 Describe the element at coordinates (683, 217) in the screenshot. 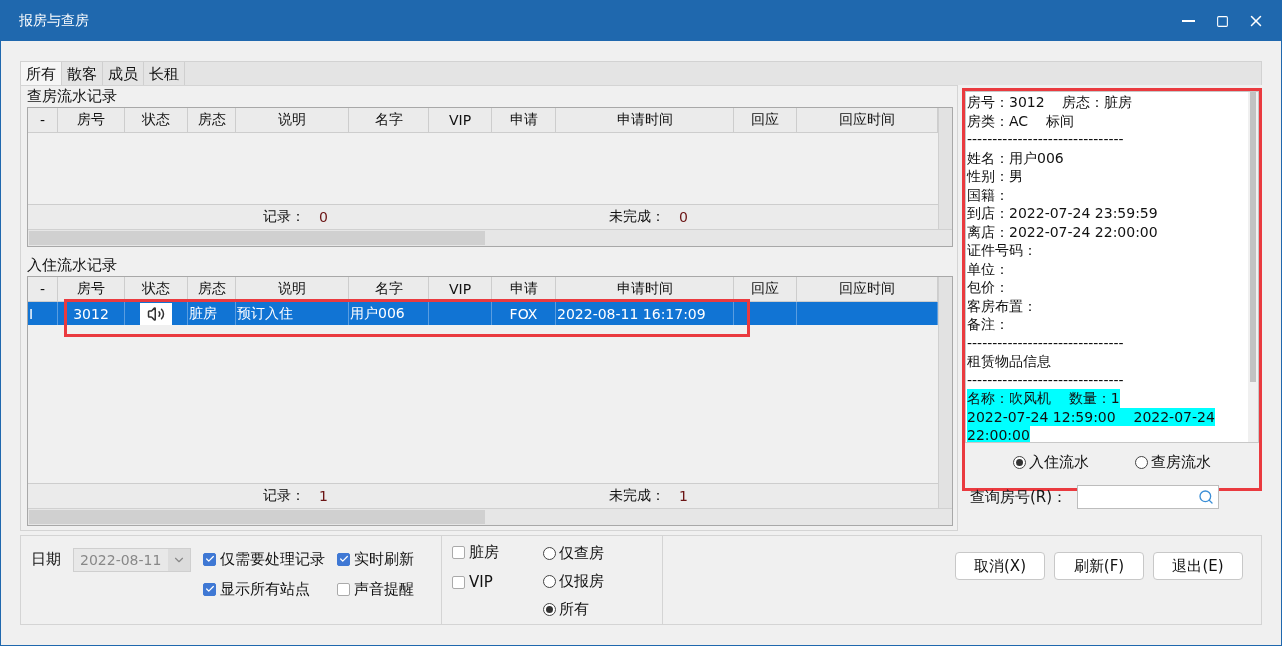

I see `pending-count: 0` at that location.